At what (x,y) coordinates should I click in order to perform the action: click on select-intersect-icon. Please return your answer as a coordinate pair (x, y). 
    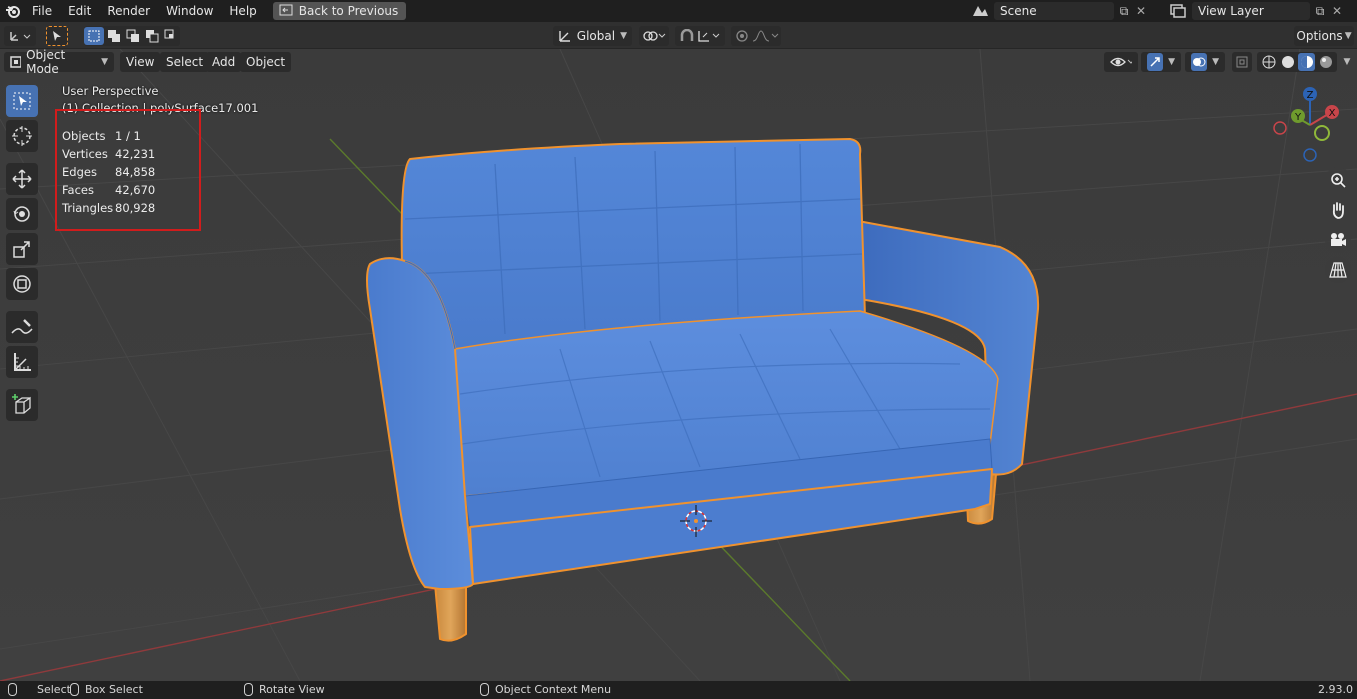
    Looking at the image, I should click on (170, 36).